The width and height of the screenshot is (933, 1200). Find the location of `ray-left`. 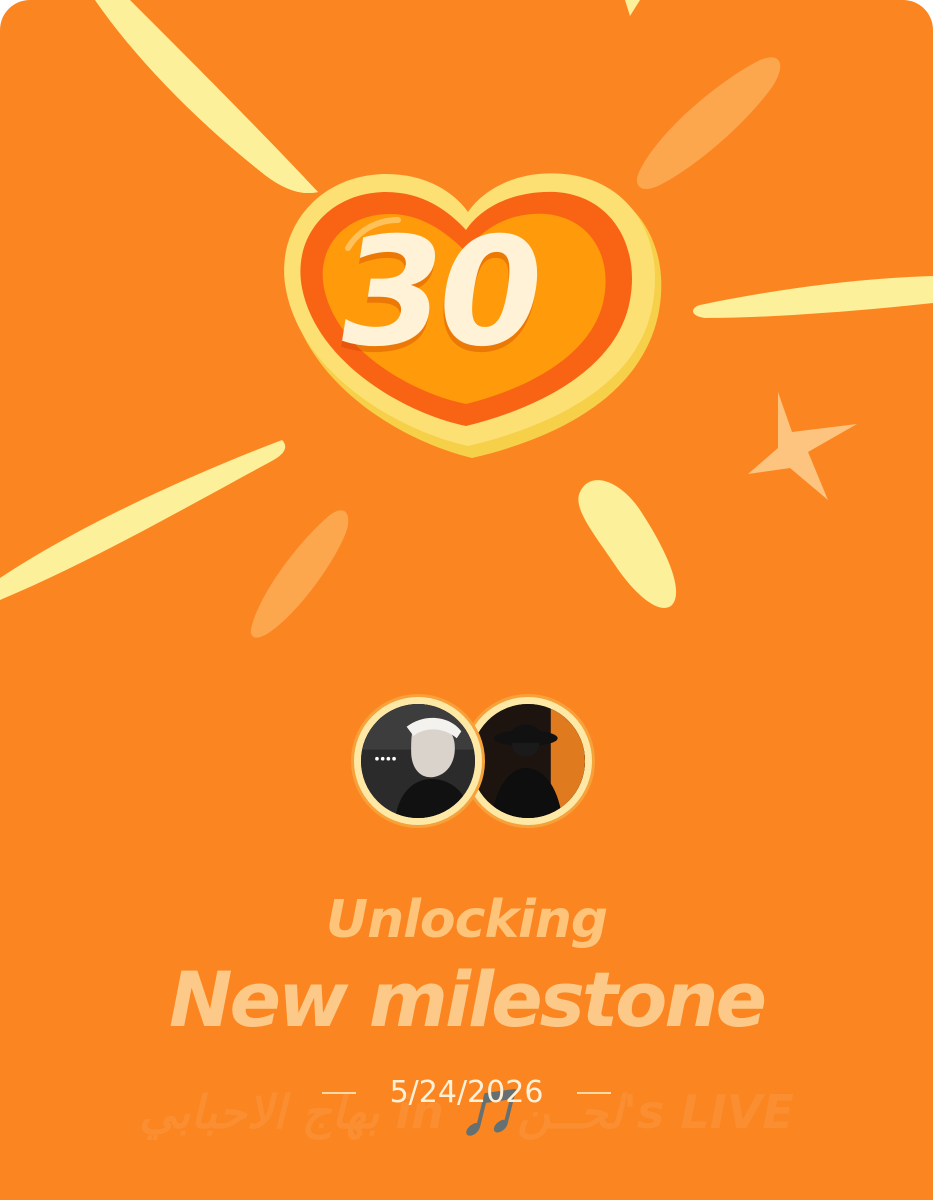

ray-left is located at coordinates (143, 520).